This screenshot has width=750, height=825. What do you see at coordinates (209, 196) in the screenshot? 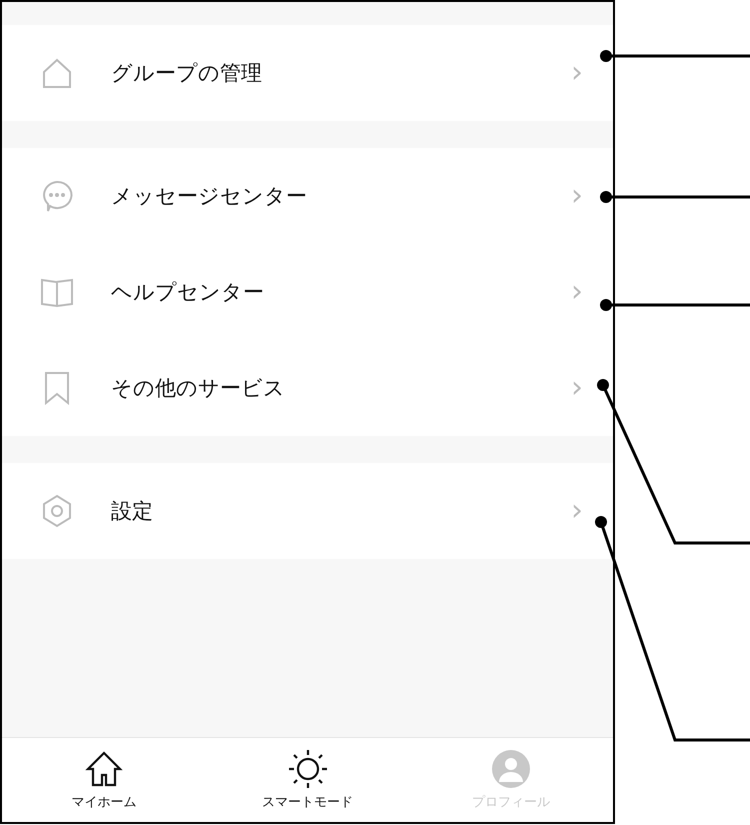
I see `menu-label: メッセージセンター` at bounding box center [209, 196].